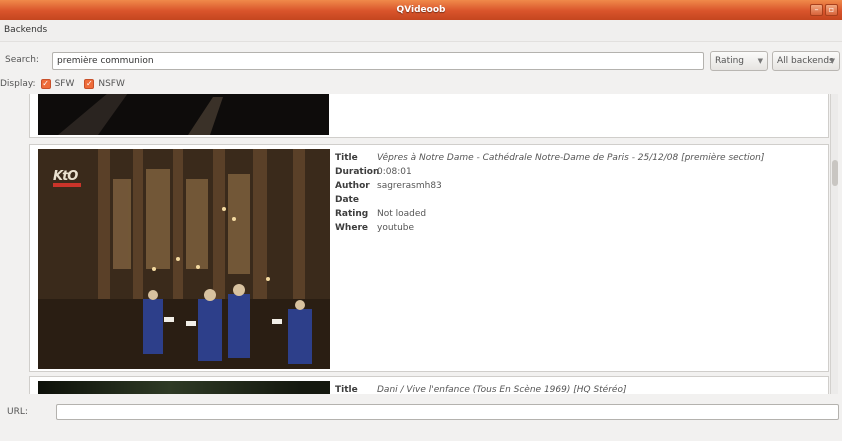 The height and width of the screenshot is (441, 842). I want to click on author-row: Author sagrerasmh83, so click(549, 186).